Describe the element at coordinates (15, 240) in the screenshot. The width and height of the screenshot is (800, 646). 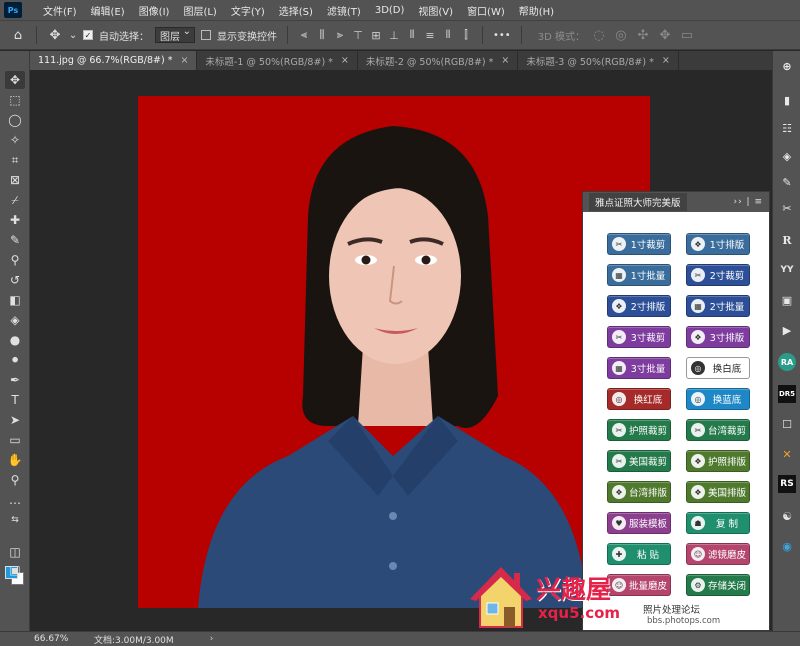
I see `brush-tool-icon: ✎` at that location.